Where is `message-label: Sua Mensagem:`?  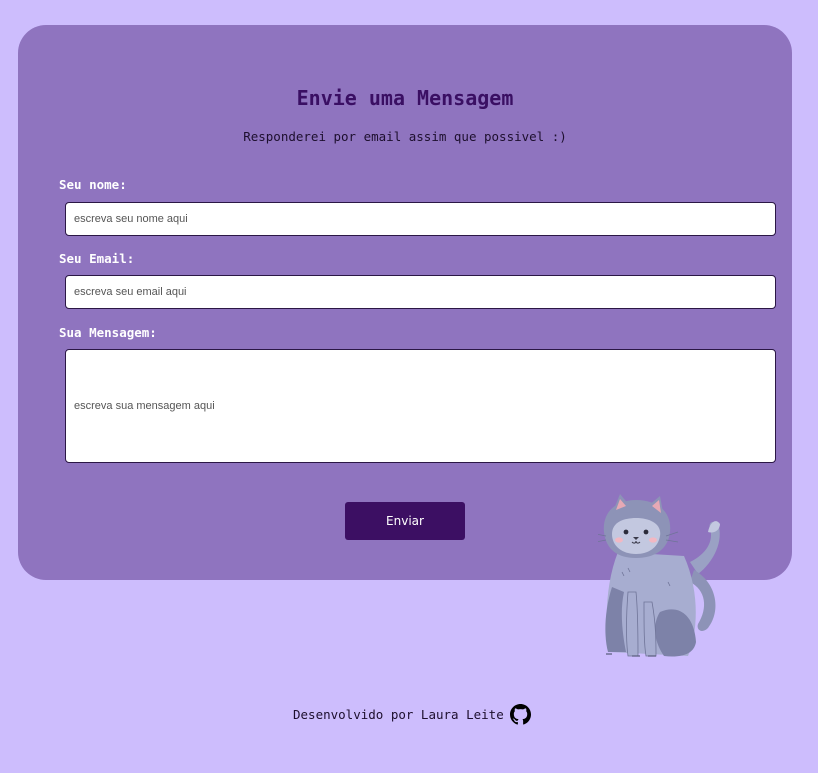
message-label: Sua Mensagem: is located at coordinates (108, 332).